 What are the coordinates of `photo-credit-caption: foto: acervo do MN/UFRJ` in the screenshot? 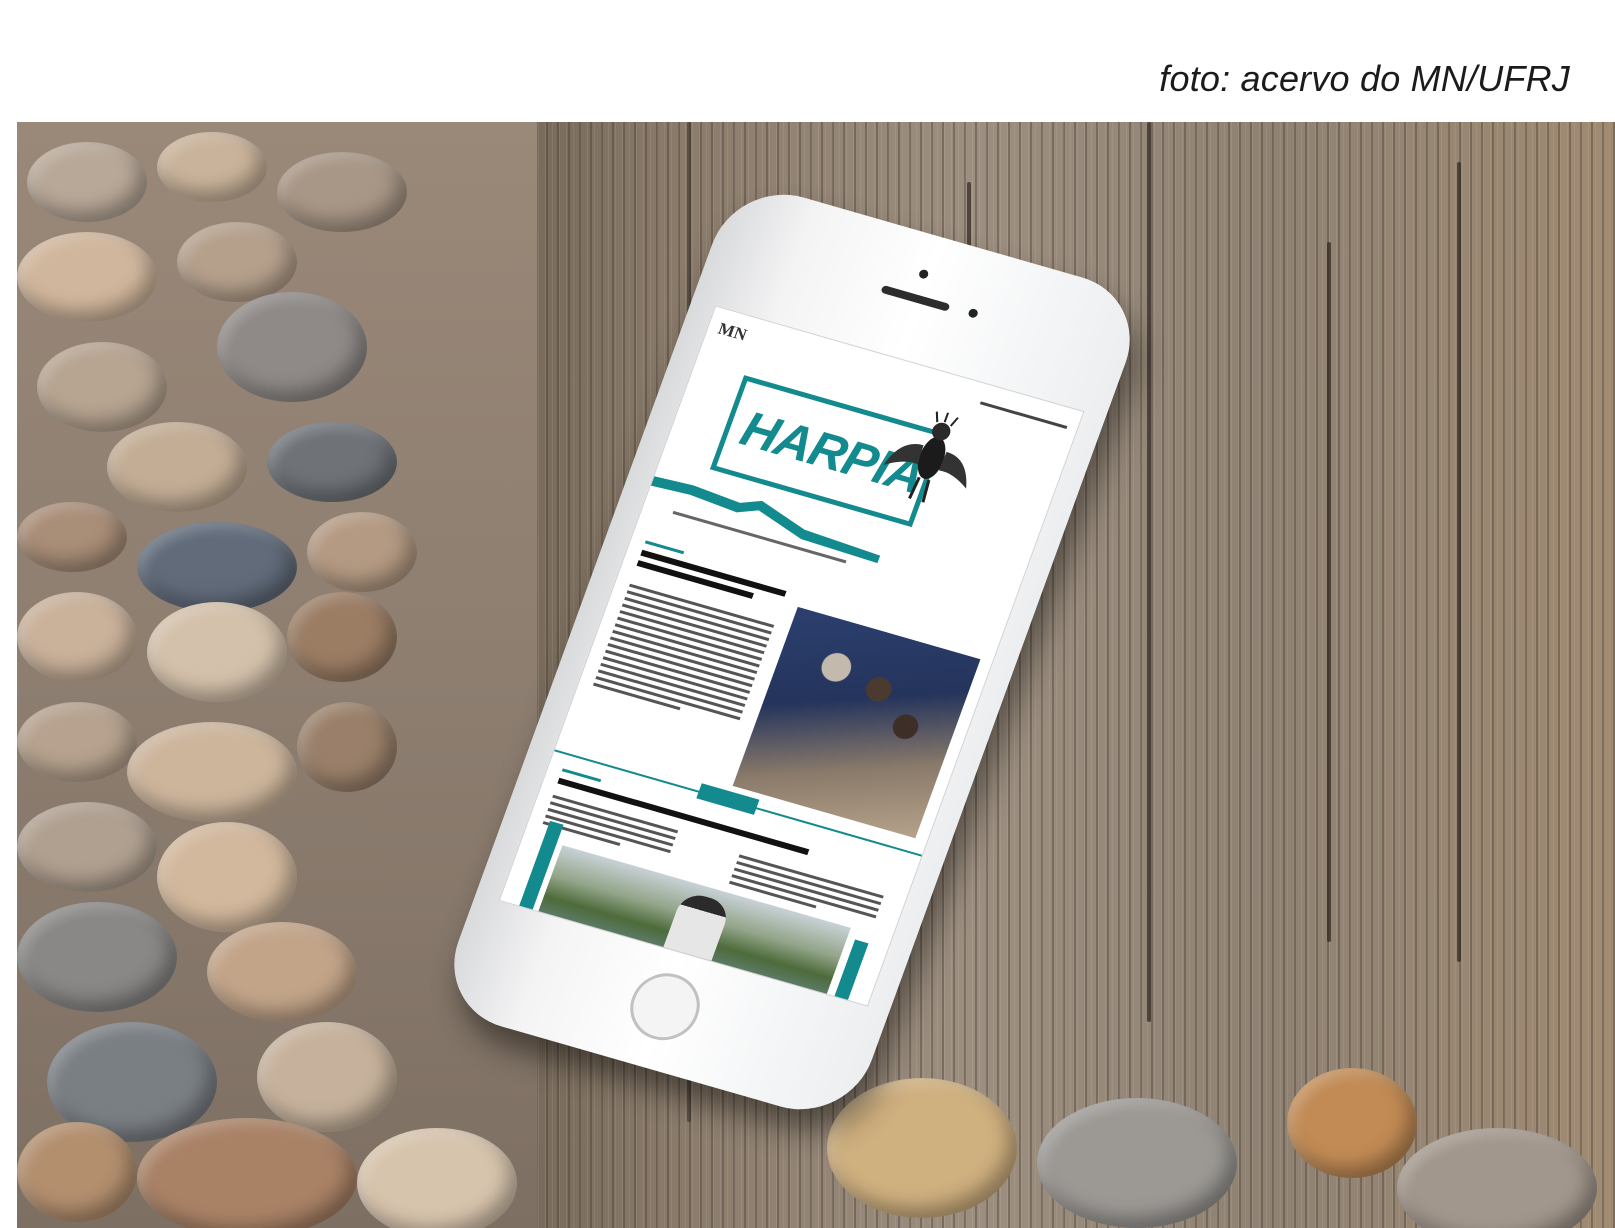 It's located at (1364, 78).